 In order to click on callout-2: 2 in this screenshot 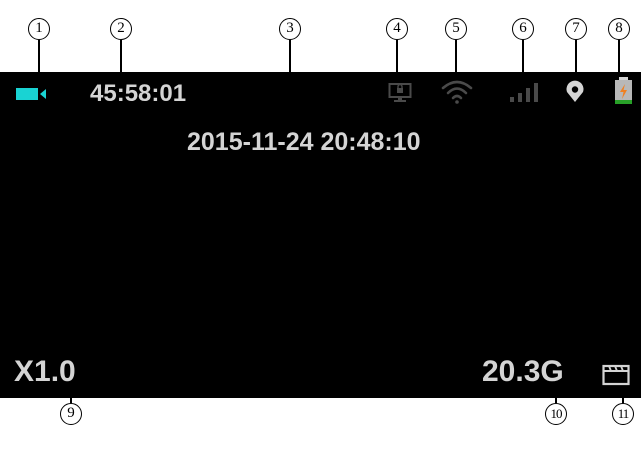, I will do `click(121, 29)`.